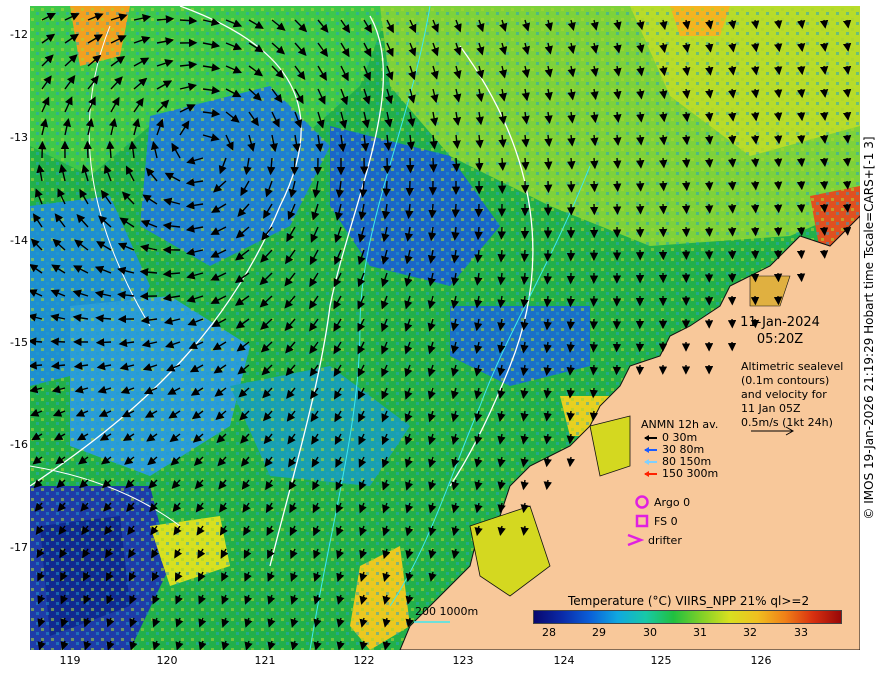  Describe the element at coordinates (650, 461) in the screenshot. I see `arrow-lightblue-icon` at that location.